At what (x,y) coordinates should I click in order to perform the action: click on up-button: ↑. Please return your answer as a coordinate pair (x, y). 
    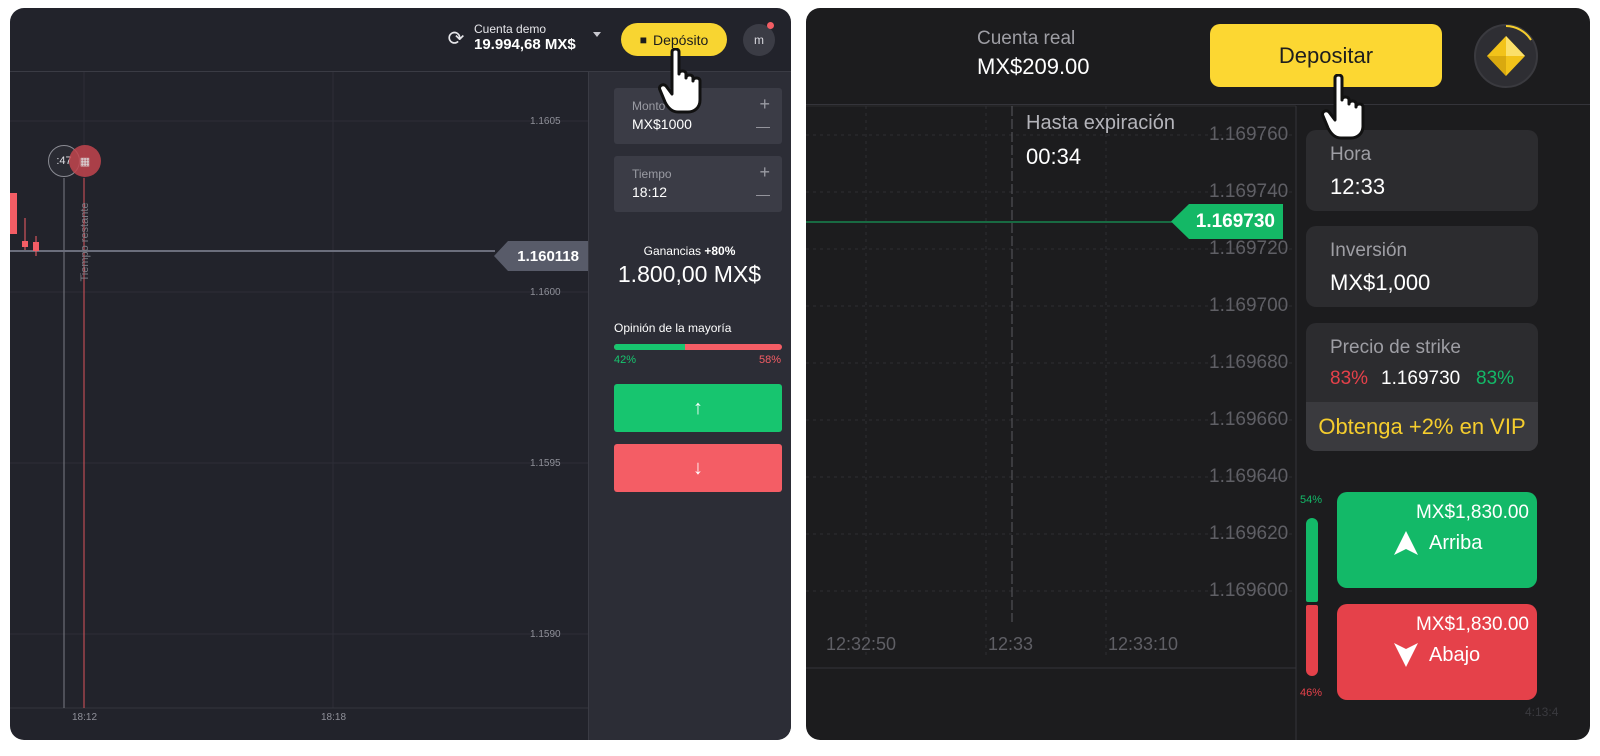
    Looking at the image, I should click on (698, 408).